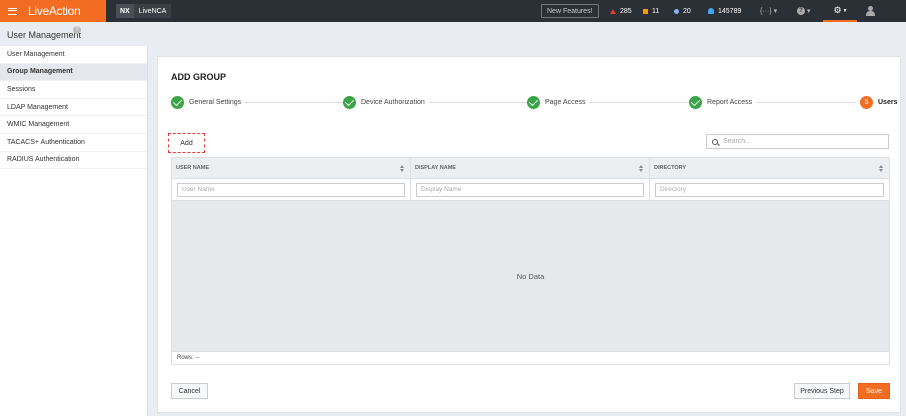 The width and height of the screenshot is (906, 416). Describe the element at coordinates (730, 11) in the screenshot. I see `notification-count: 145789` at that location.